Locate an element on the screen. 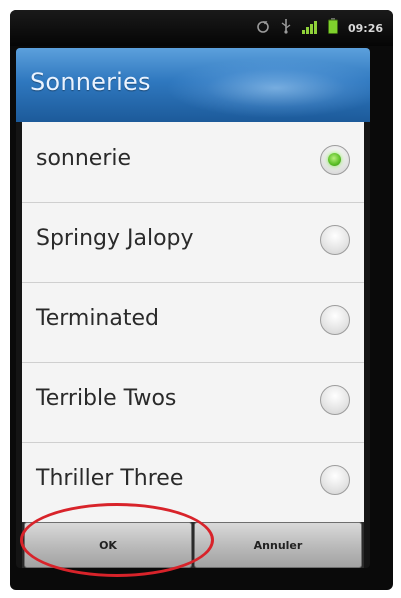  radio-selected-dot is located at coordinates (334, 159).